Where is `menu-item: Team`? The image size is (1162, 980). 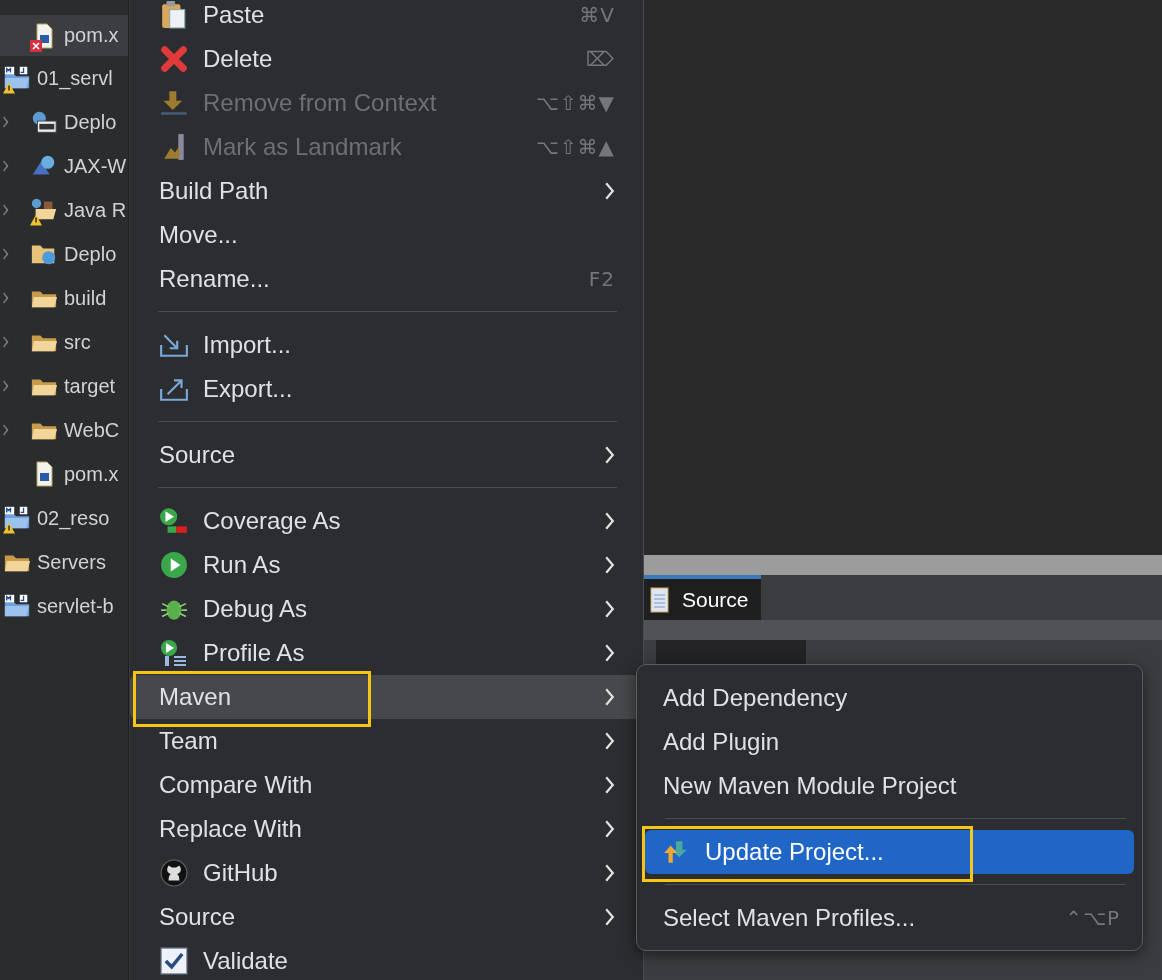 menu-item: Team is located at coordinates (384, 741).